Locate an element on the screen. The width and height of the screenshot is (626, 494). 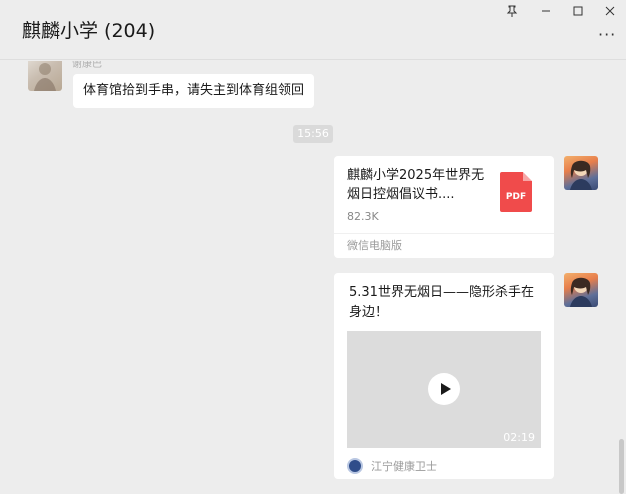
channel-logo-icon is located at coordinates (355, 466).